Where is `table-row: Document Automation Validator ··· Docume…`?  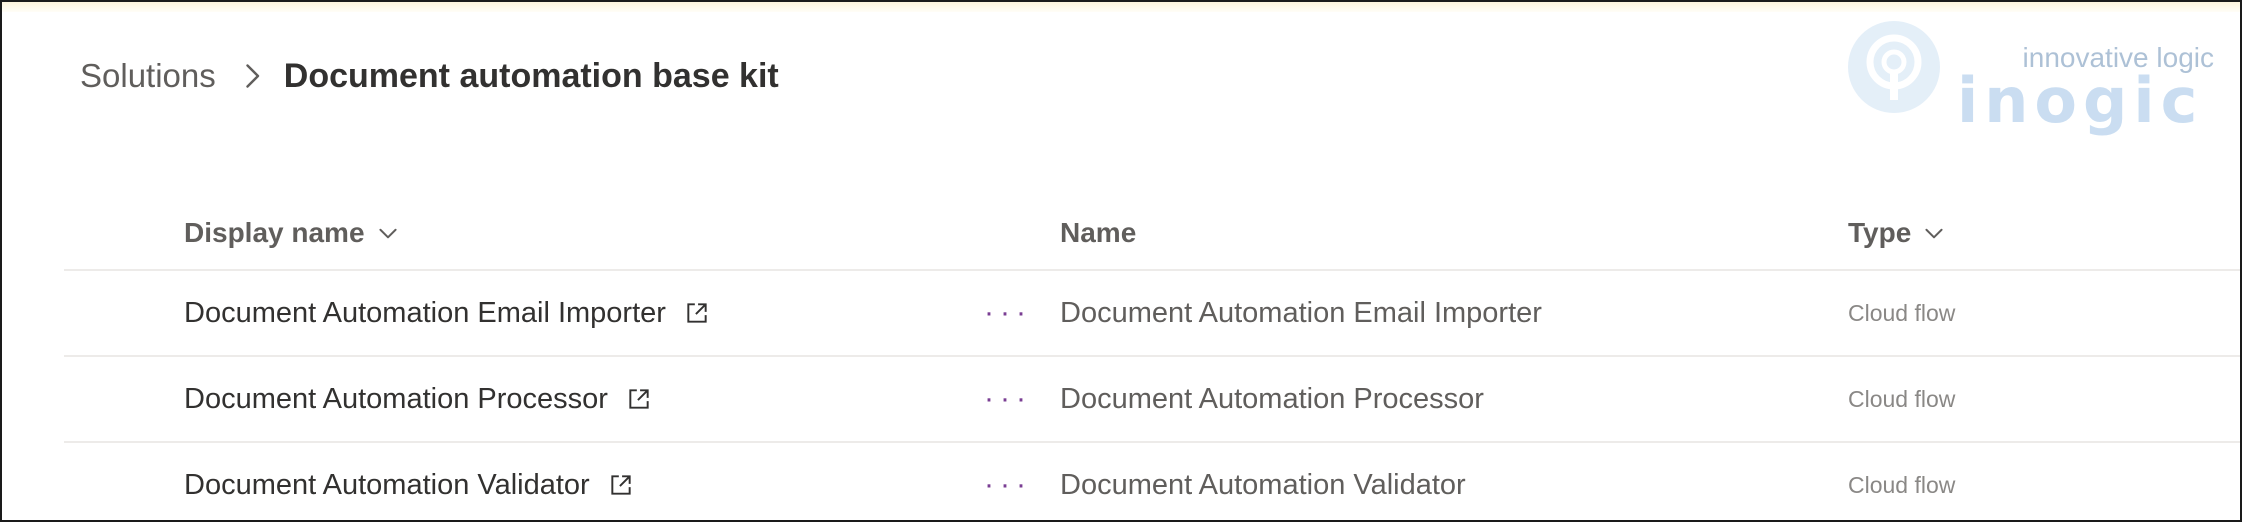
table-row: Document Automation Validator ··· Docume… is located at coordinates (1152, 481).